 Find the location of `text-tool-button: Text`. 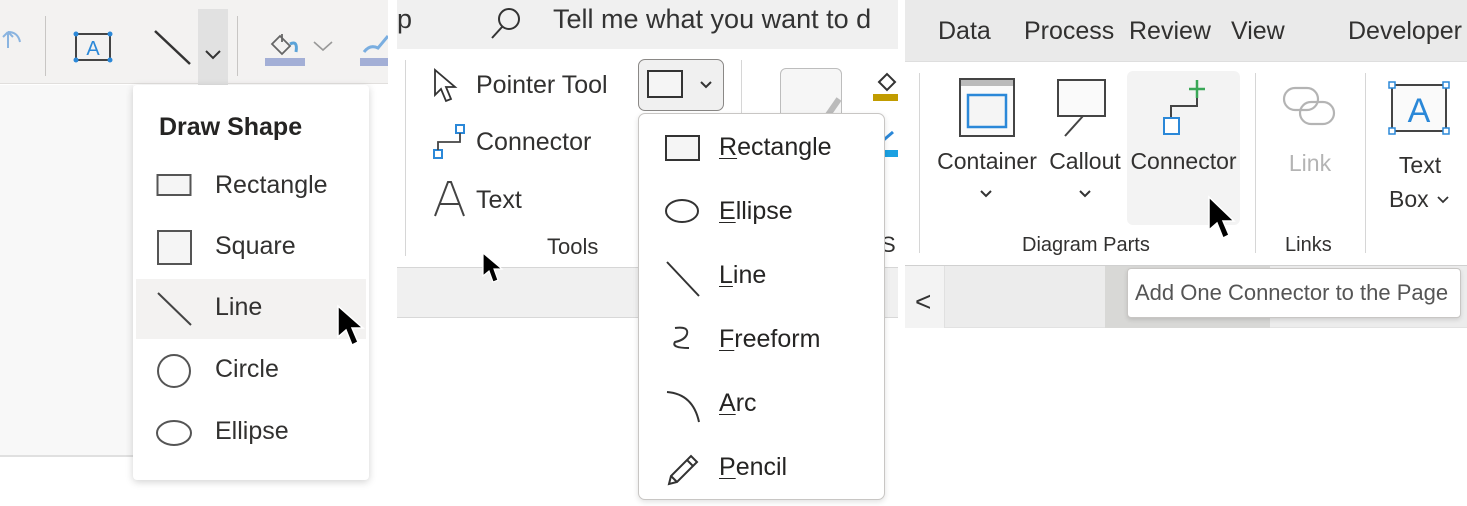

text-tool-button: Text is located at coordinates (533, 201).